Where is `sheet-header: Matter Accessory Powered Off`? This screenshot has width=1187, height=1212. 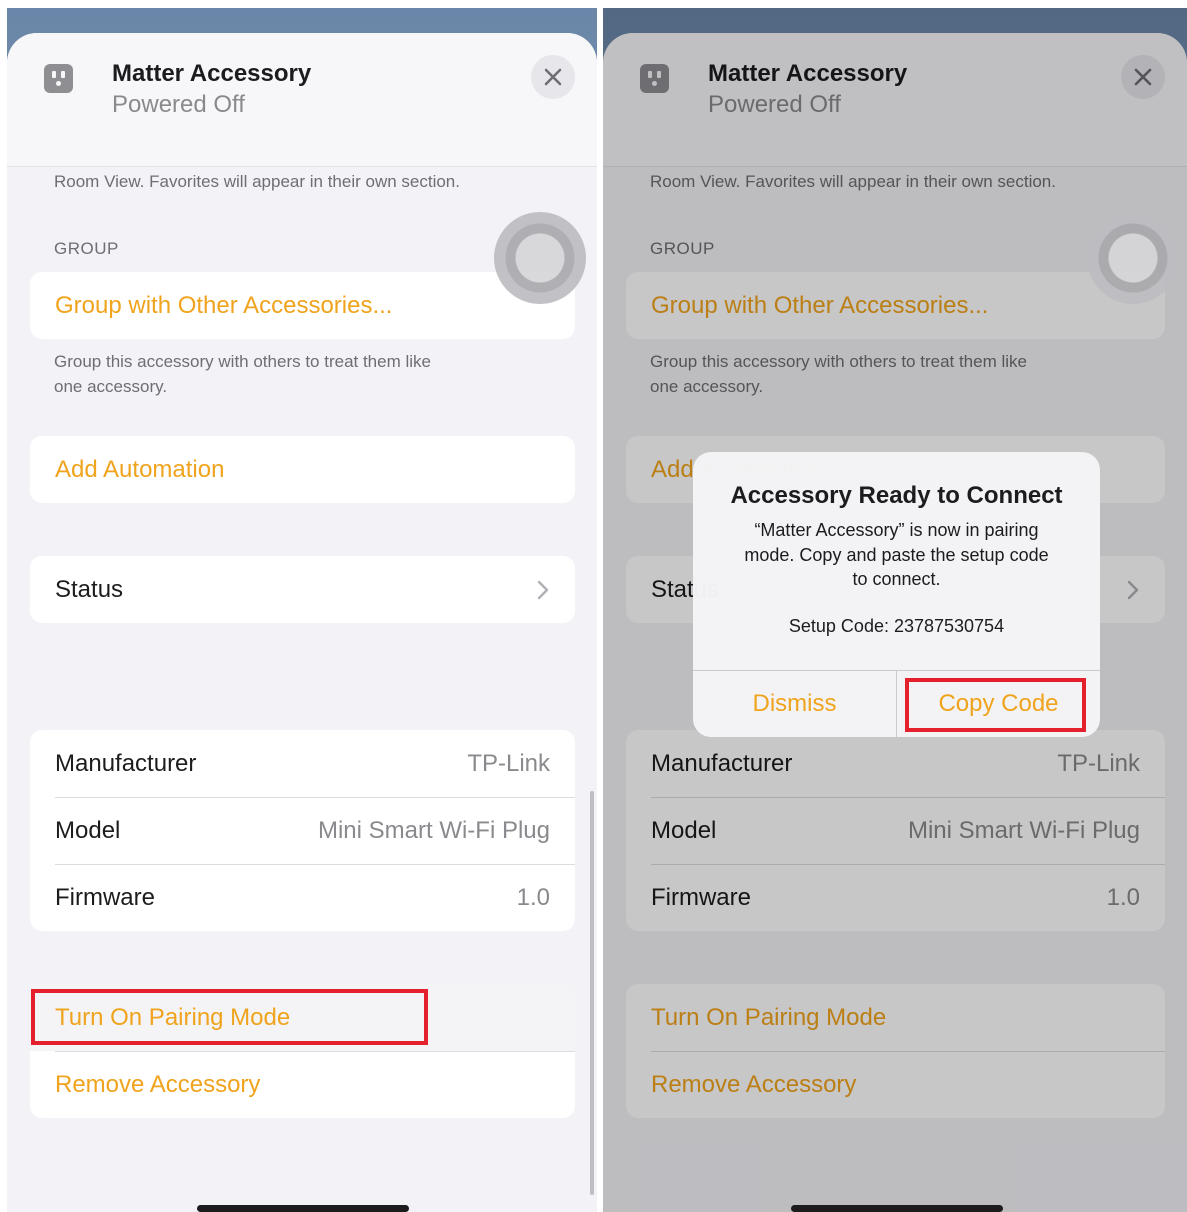
sheet-header: Matter Accessory Powered Off is located at coordinates (302, 100).